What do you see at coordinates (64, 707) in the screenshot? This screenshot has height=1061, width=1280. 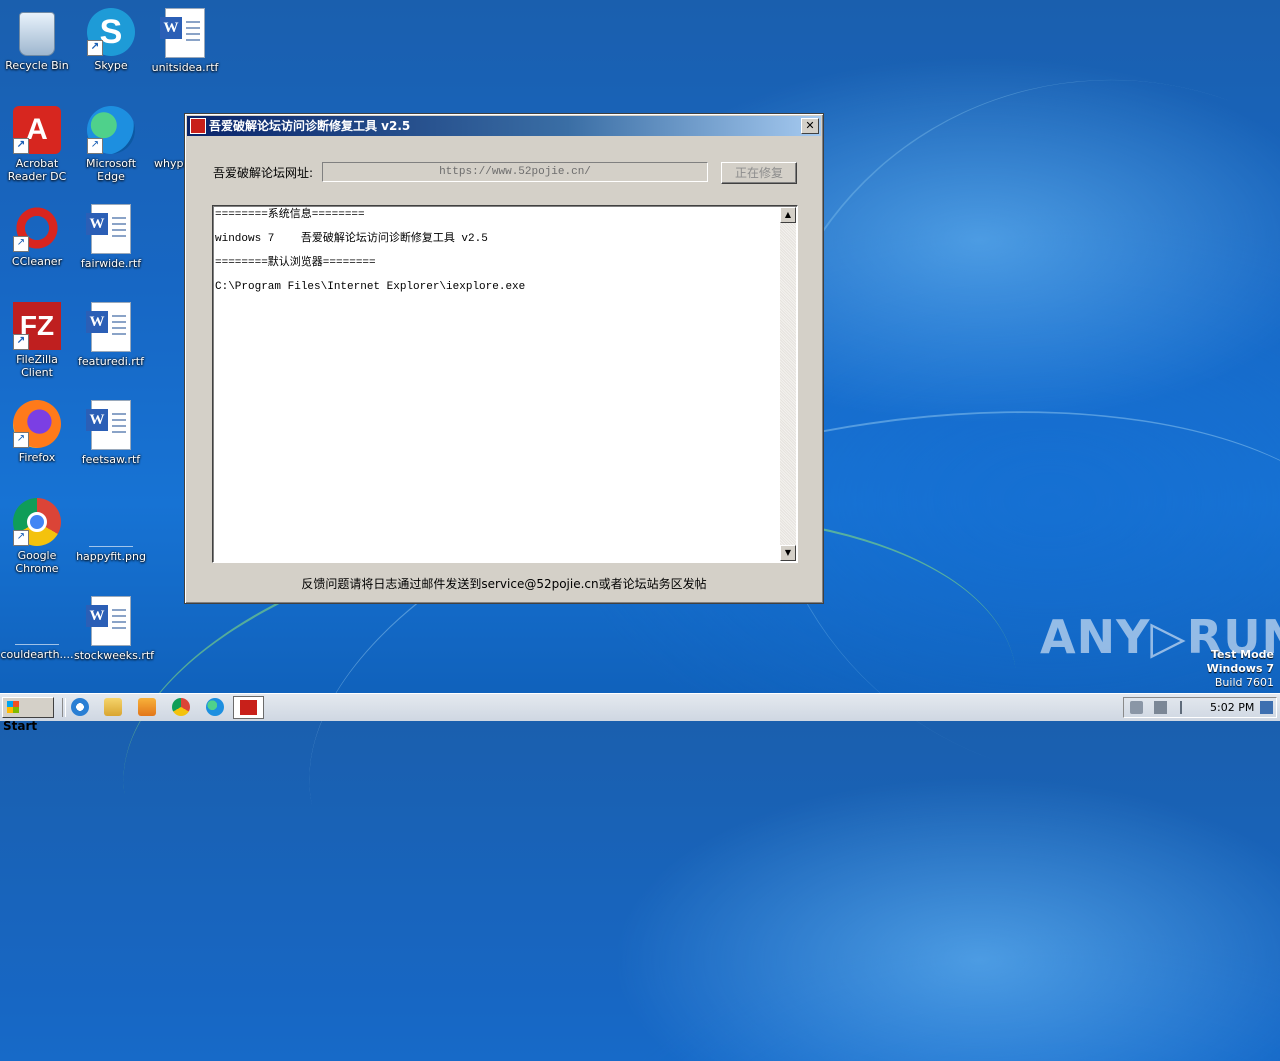 I see `taskbar-separator` at bounding box center [64, 707].